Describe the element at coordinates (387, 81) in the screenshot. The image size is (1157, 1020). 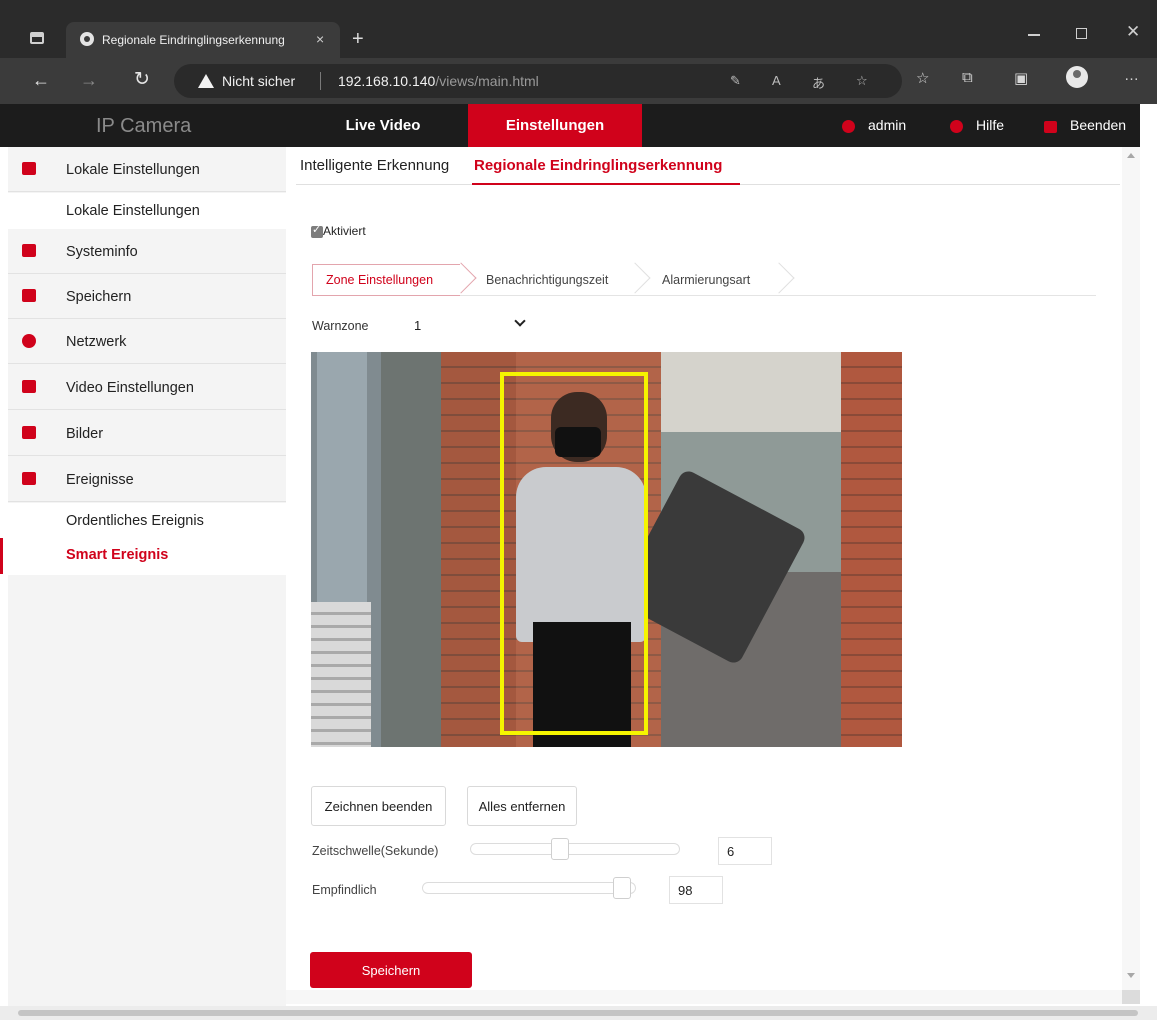
I see `url-host: 192.168.10.140` at that location.